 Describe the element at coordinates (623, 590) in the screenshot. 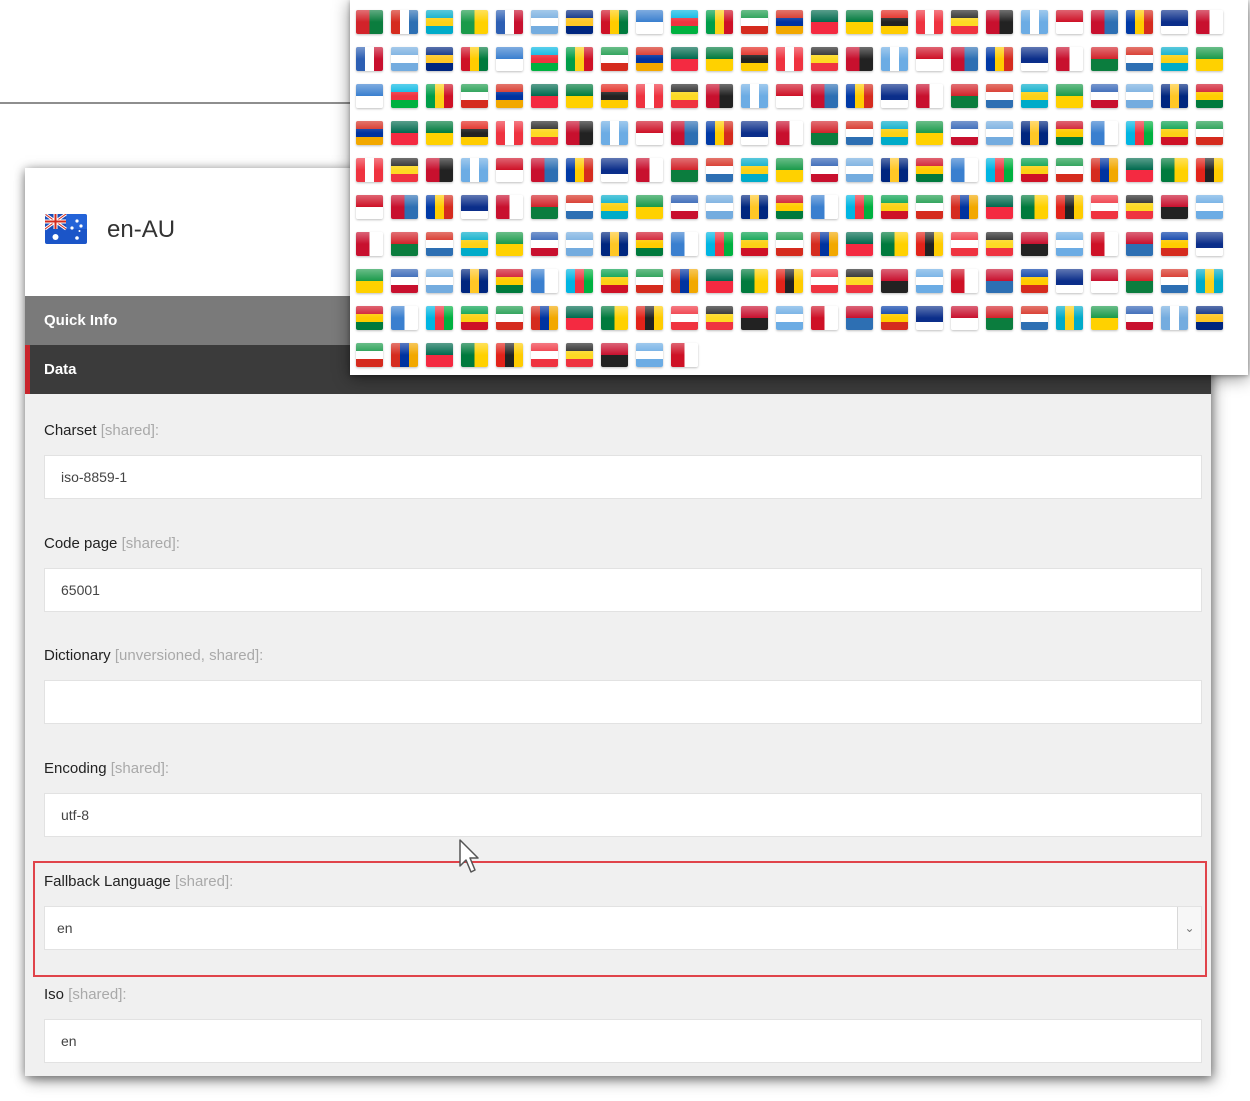

I see `code-page-input: 65001` at that location.